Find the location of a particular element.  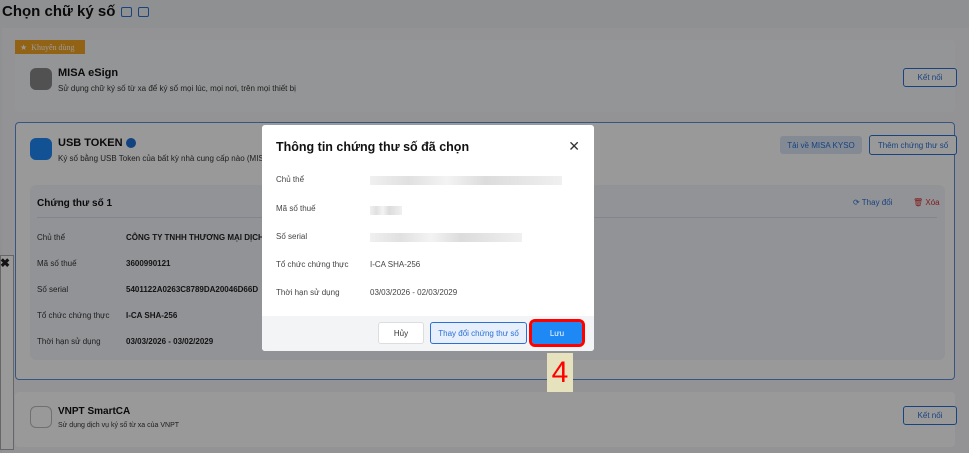

save-button: Lưu is located at coordinates (557, 333).